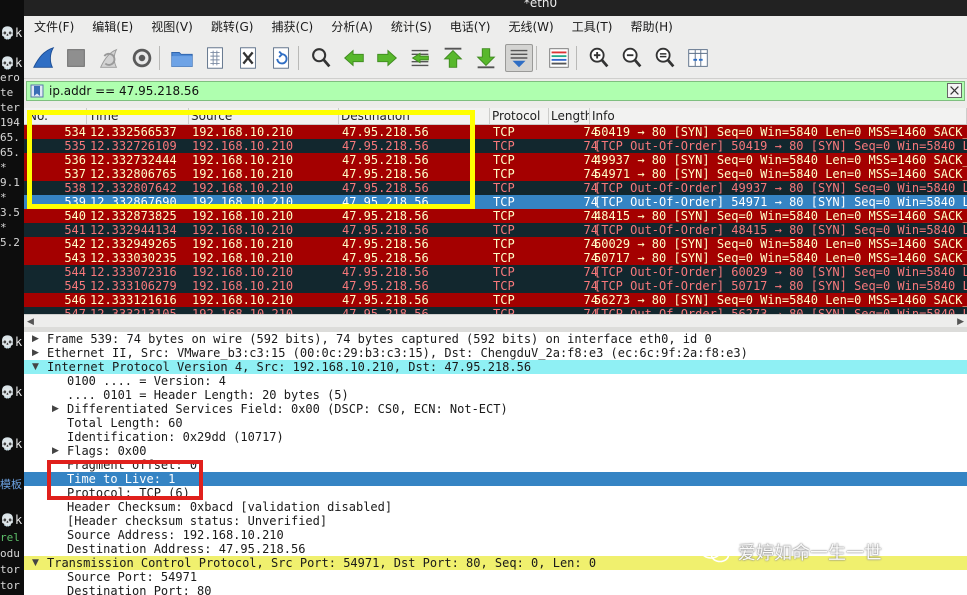 This screenshot has height=595, width=967. Describe the element at coordinates (132, 577) in the screenshot. I see `detail-text: Source Port: 54971` at that location.